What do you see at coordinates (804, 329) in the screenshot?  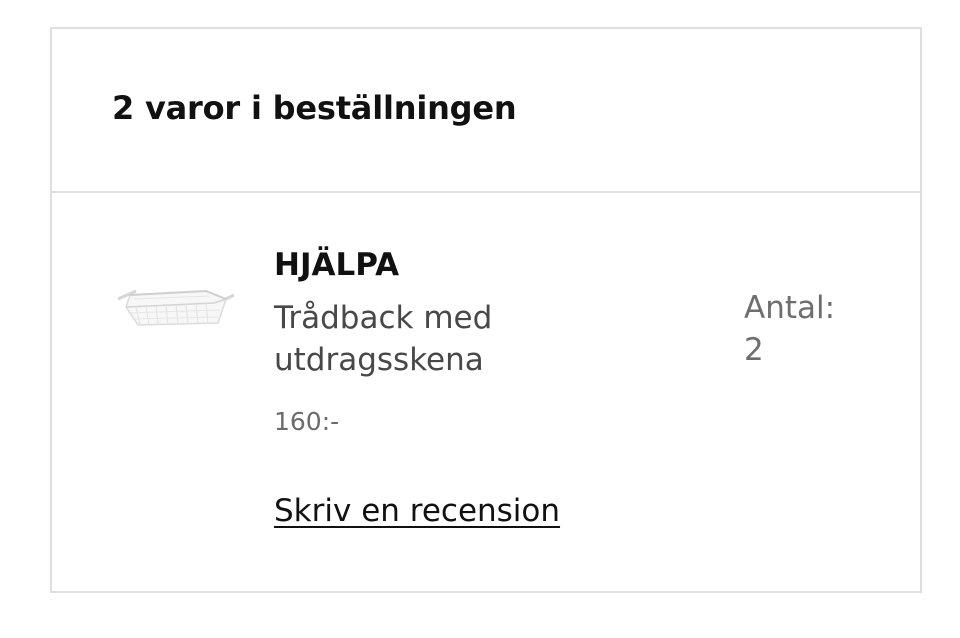 I see `quantity: Antal: 2` at bounding box center [804, 329].